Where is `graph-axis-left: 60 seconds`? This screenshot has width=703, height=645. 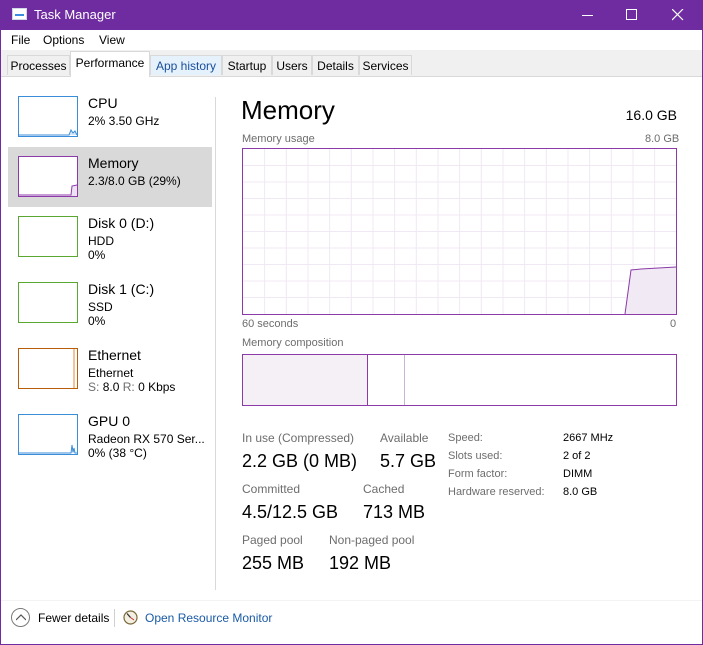 graph-axis-left: 60 seconds is located at coordinates (270, 324).